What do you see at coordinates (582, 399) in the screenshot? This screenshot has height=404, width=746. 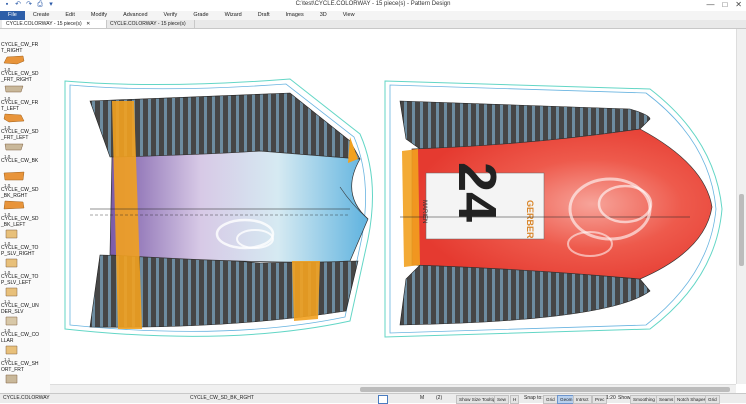 I see `snap-intrsct-button: Intrsct` at bounding box center [582, 399].